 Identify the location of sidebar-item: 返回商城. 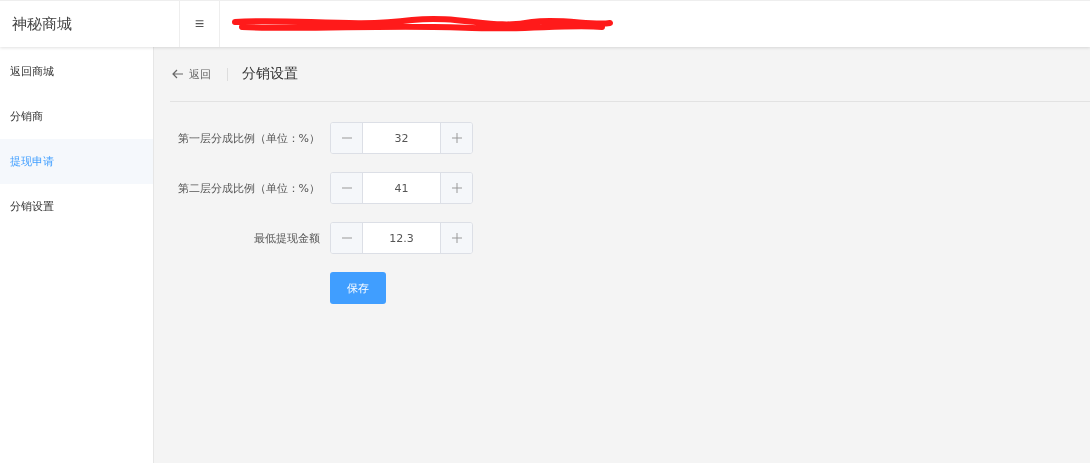
(76, 71).